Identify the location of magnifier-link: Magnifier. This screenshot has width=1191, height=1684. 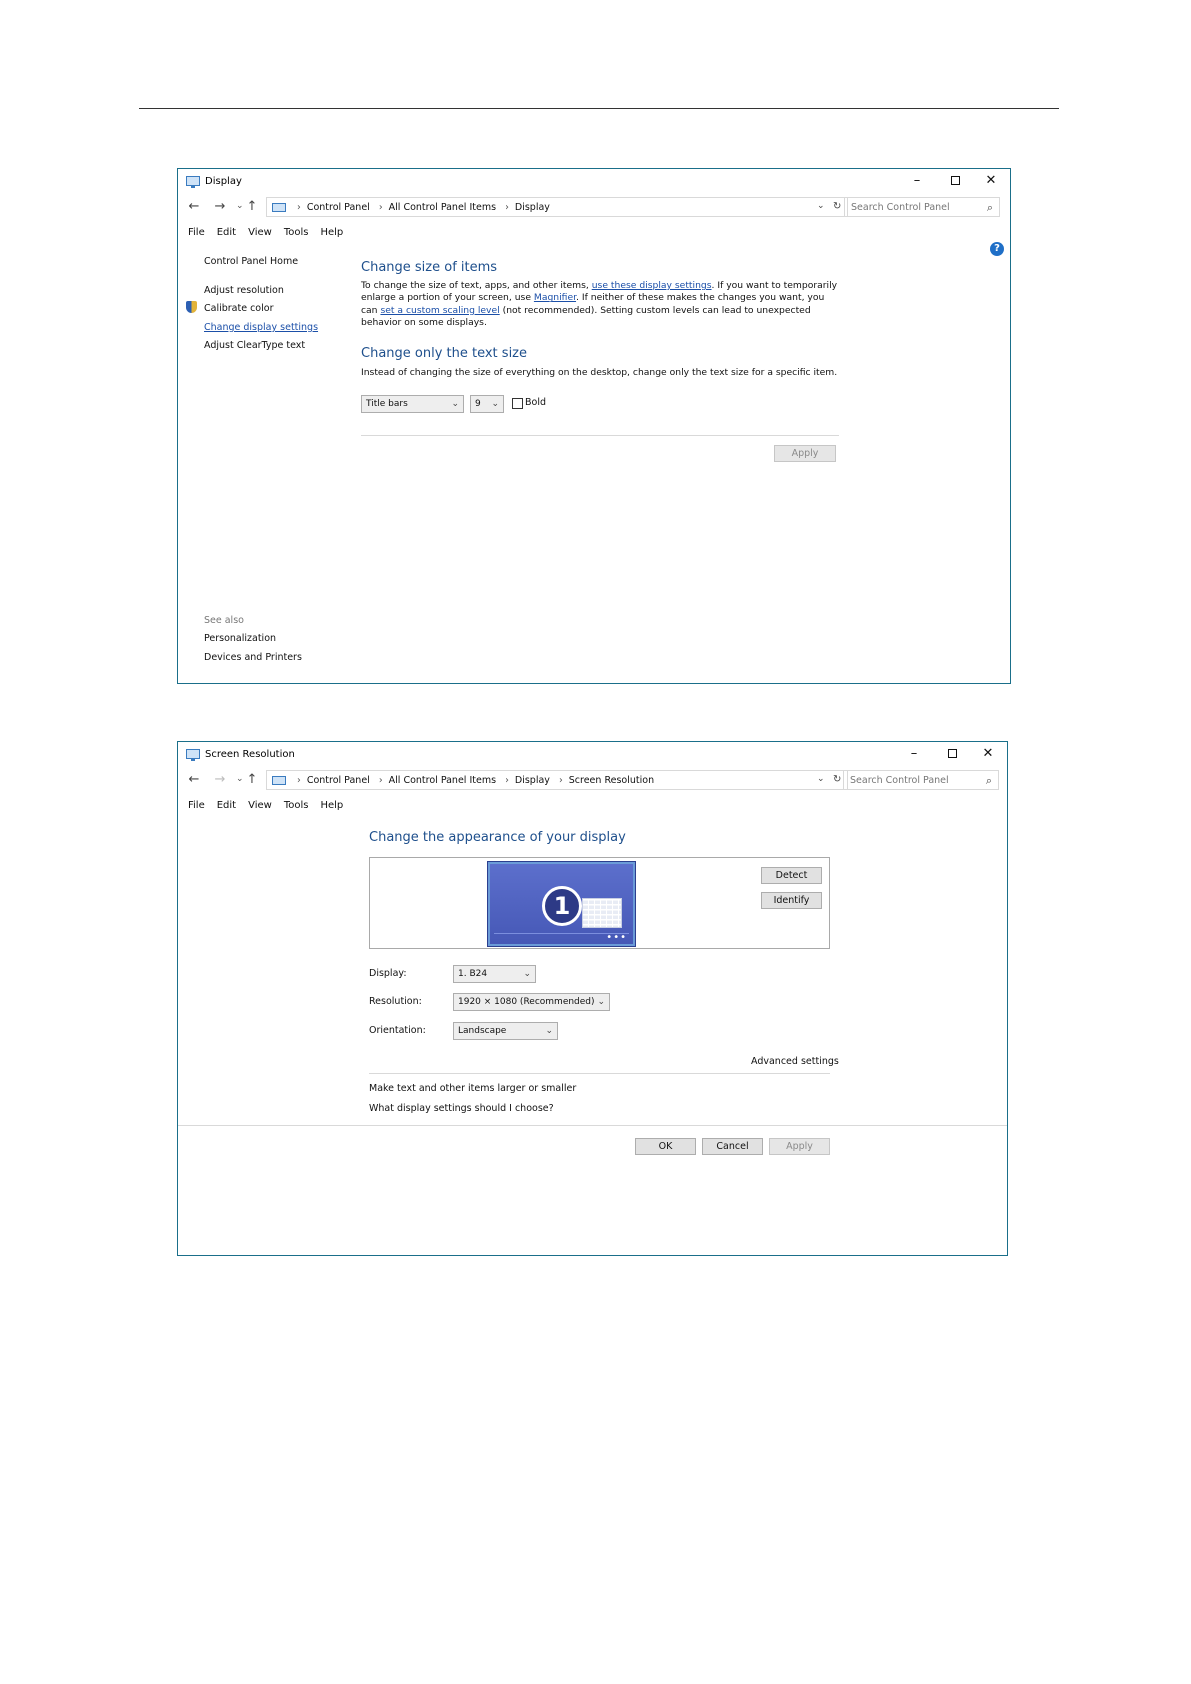
(555, 297).